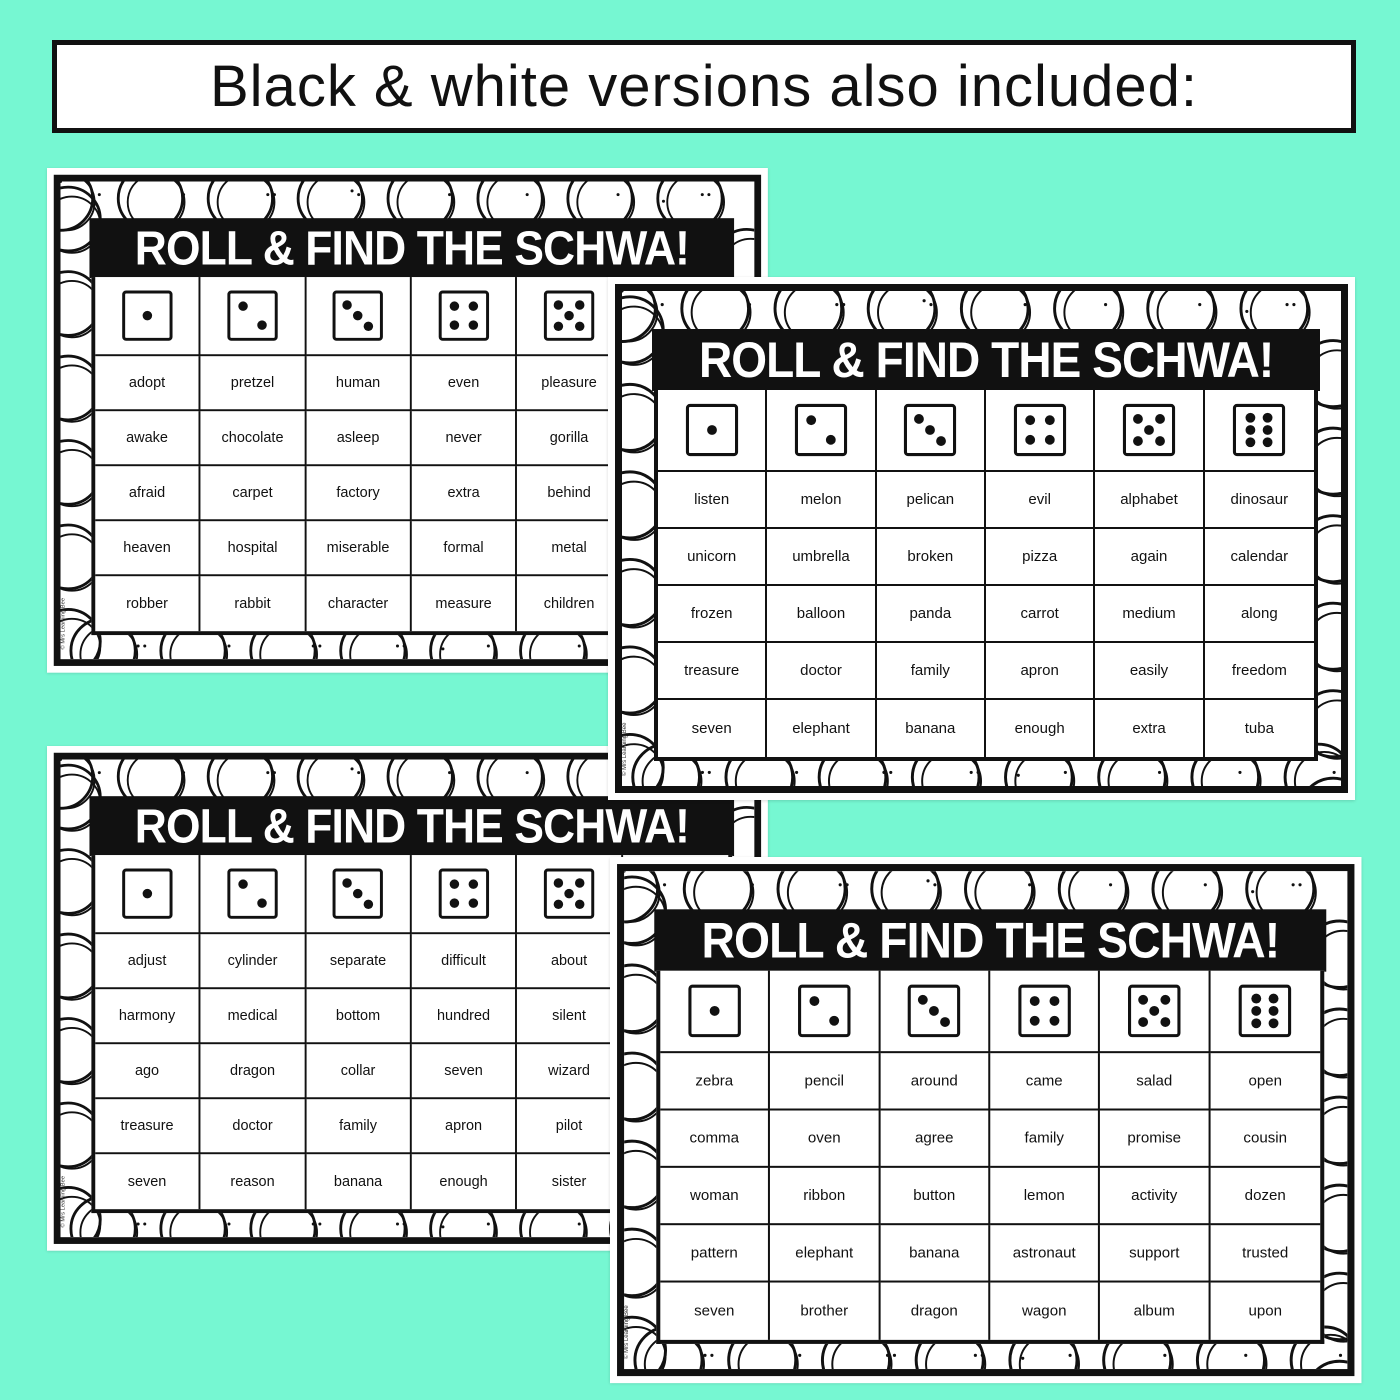 This screenshot has width=1400, height=1400. What do you see at coordinates (254, 604) in the screenshot?
I see `word-cell: rabbit` at bounding box center [254, 604].